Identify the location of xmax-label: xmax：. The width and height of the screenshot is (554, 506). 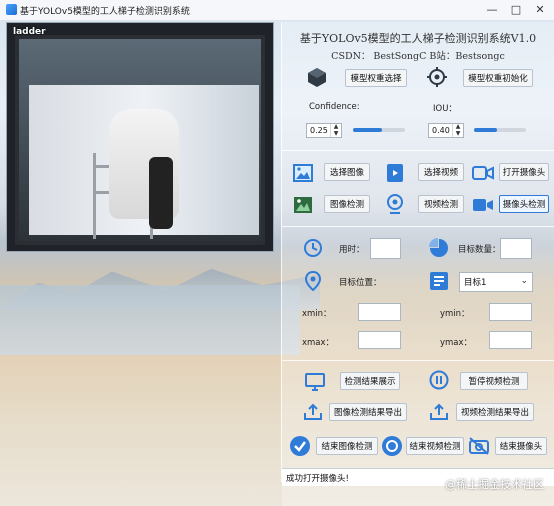
(318, 343).